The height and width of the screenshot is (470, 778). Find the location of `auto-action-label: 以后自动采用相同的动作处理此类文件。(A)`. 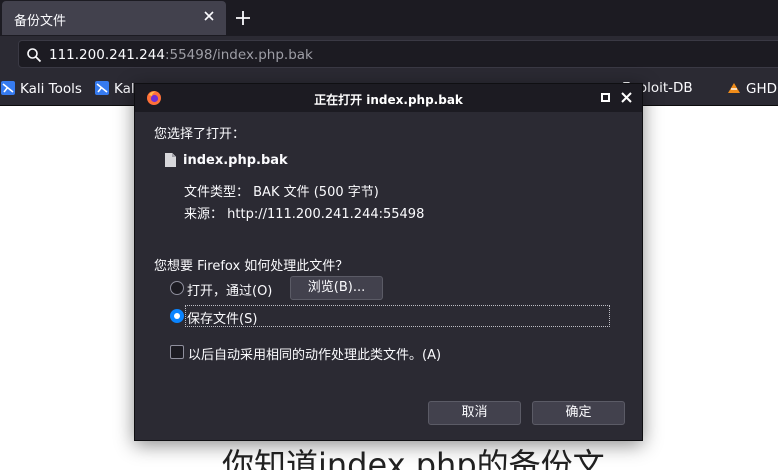

auto-action-label: 以后自动采用相同的动作处理此类文件。(A) is located at coordinates (314, 353).